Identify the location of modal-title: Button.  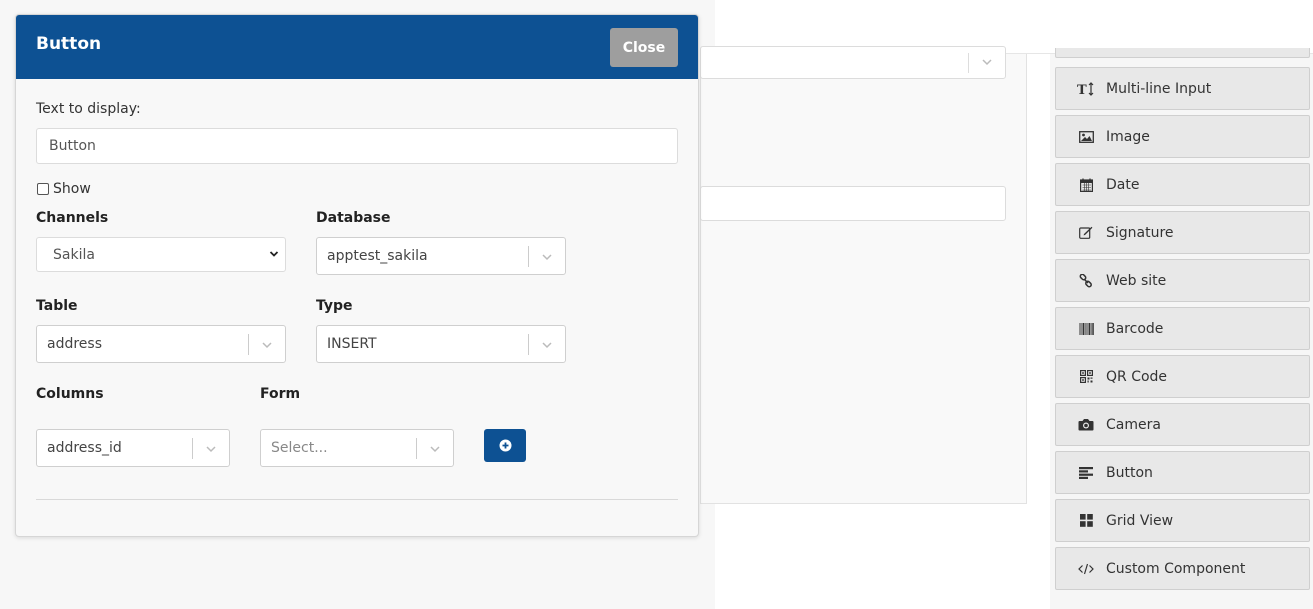
(69, 44).